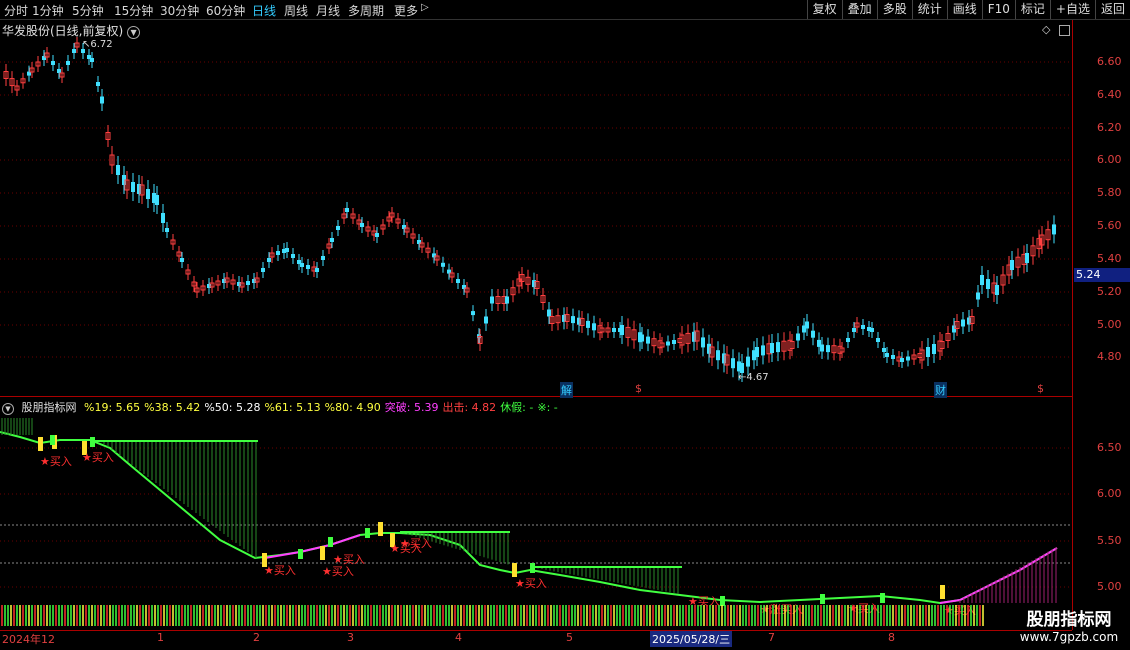 The image size is (1130, 650). What do you see at coordinates (1109, 61) in the screenshot?
I see `price-tick: 6.60` at bounding box center [1109, 61].